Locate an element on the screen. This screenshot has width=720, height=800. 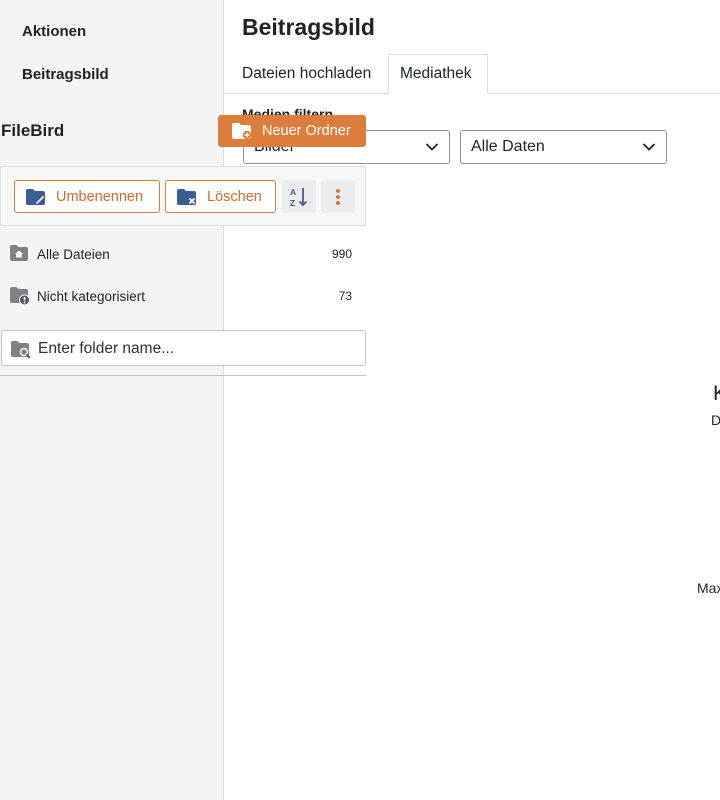
delete-folder-button: Löschen is located at coordinates (220, 196).